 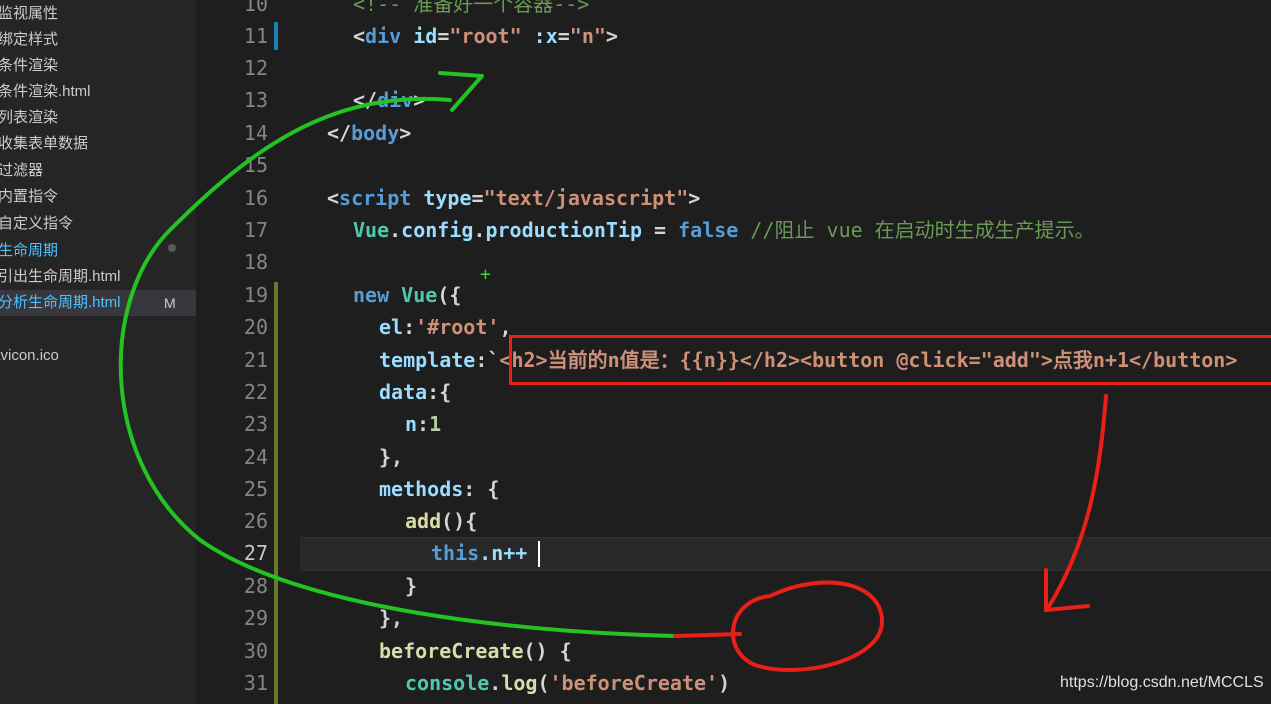 I want to click on watermark-text: https://blog.csdn.net/MCCLS, so click(x=1162, y=682).